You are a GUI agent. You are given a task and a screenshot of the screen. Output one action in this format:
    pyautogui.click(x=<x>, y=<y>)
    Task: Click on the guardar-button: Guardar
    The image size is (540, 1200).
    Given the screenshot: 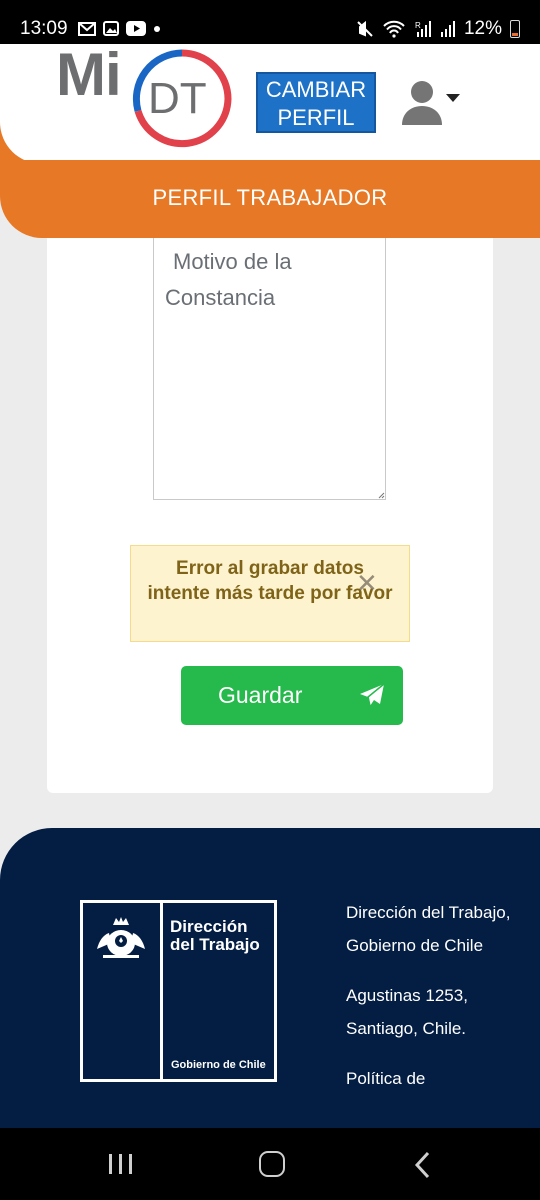 What is the action you would take?
    pyautogui.click(x=292, y=695)
    